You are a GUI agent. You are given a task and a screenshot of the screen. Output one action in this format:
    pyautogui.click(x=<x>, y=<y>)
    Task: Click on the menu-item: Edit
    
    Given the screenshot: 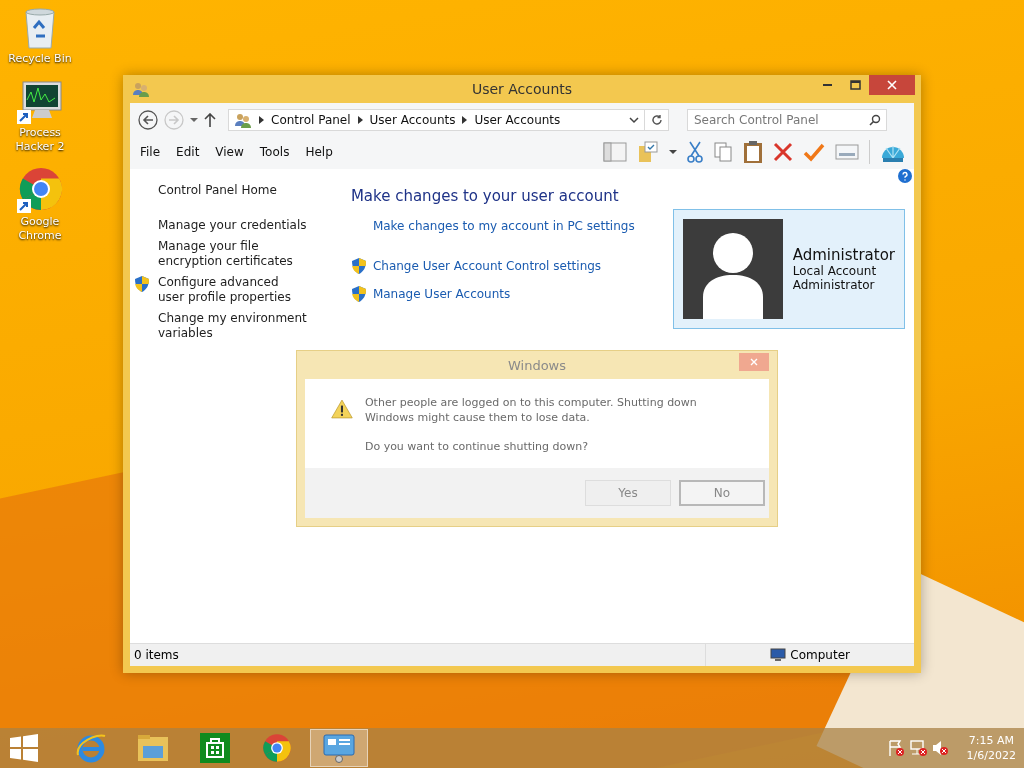 What is the action you would take?
    pyautogui.click(x=188, y=152)
    